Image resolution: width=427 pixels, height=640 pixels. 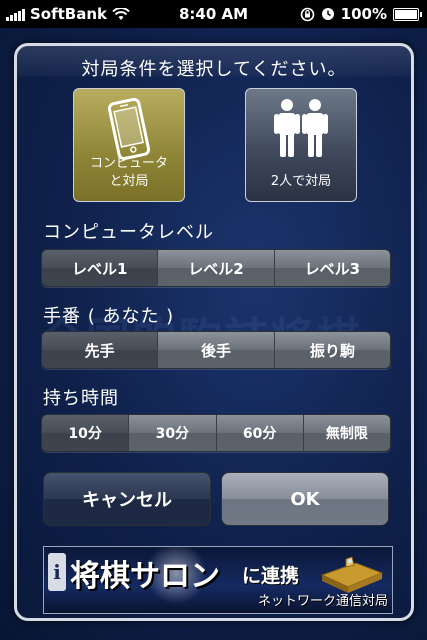 I want to click on mode-two-player-button: 2人で対局, so click(x=301, y=145).